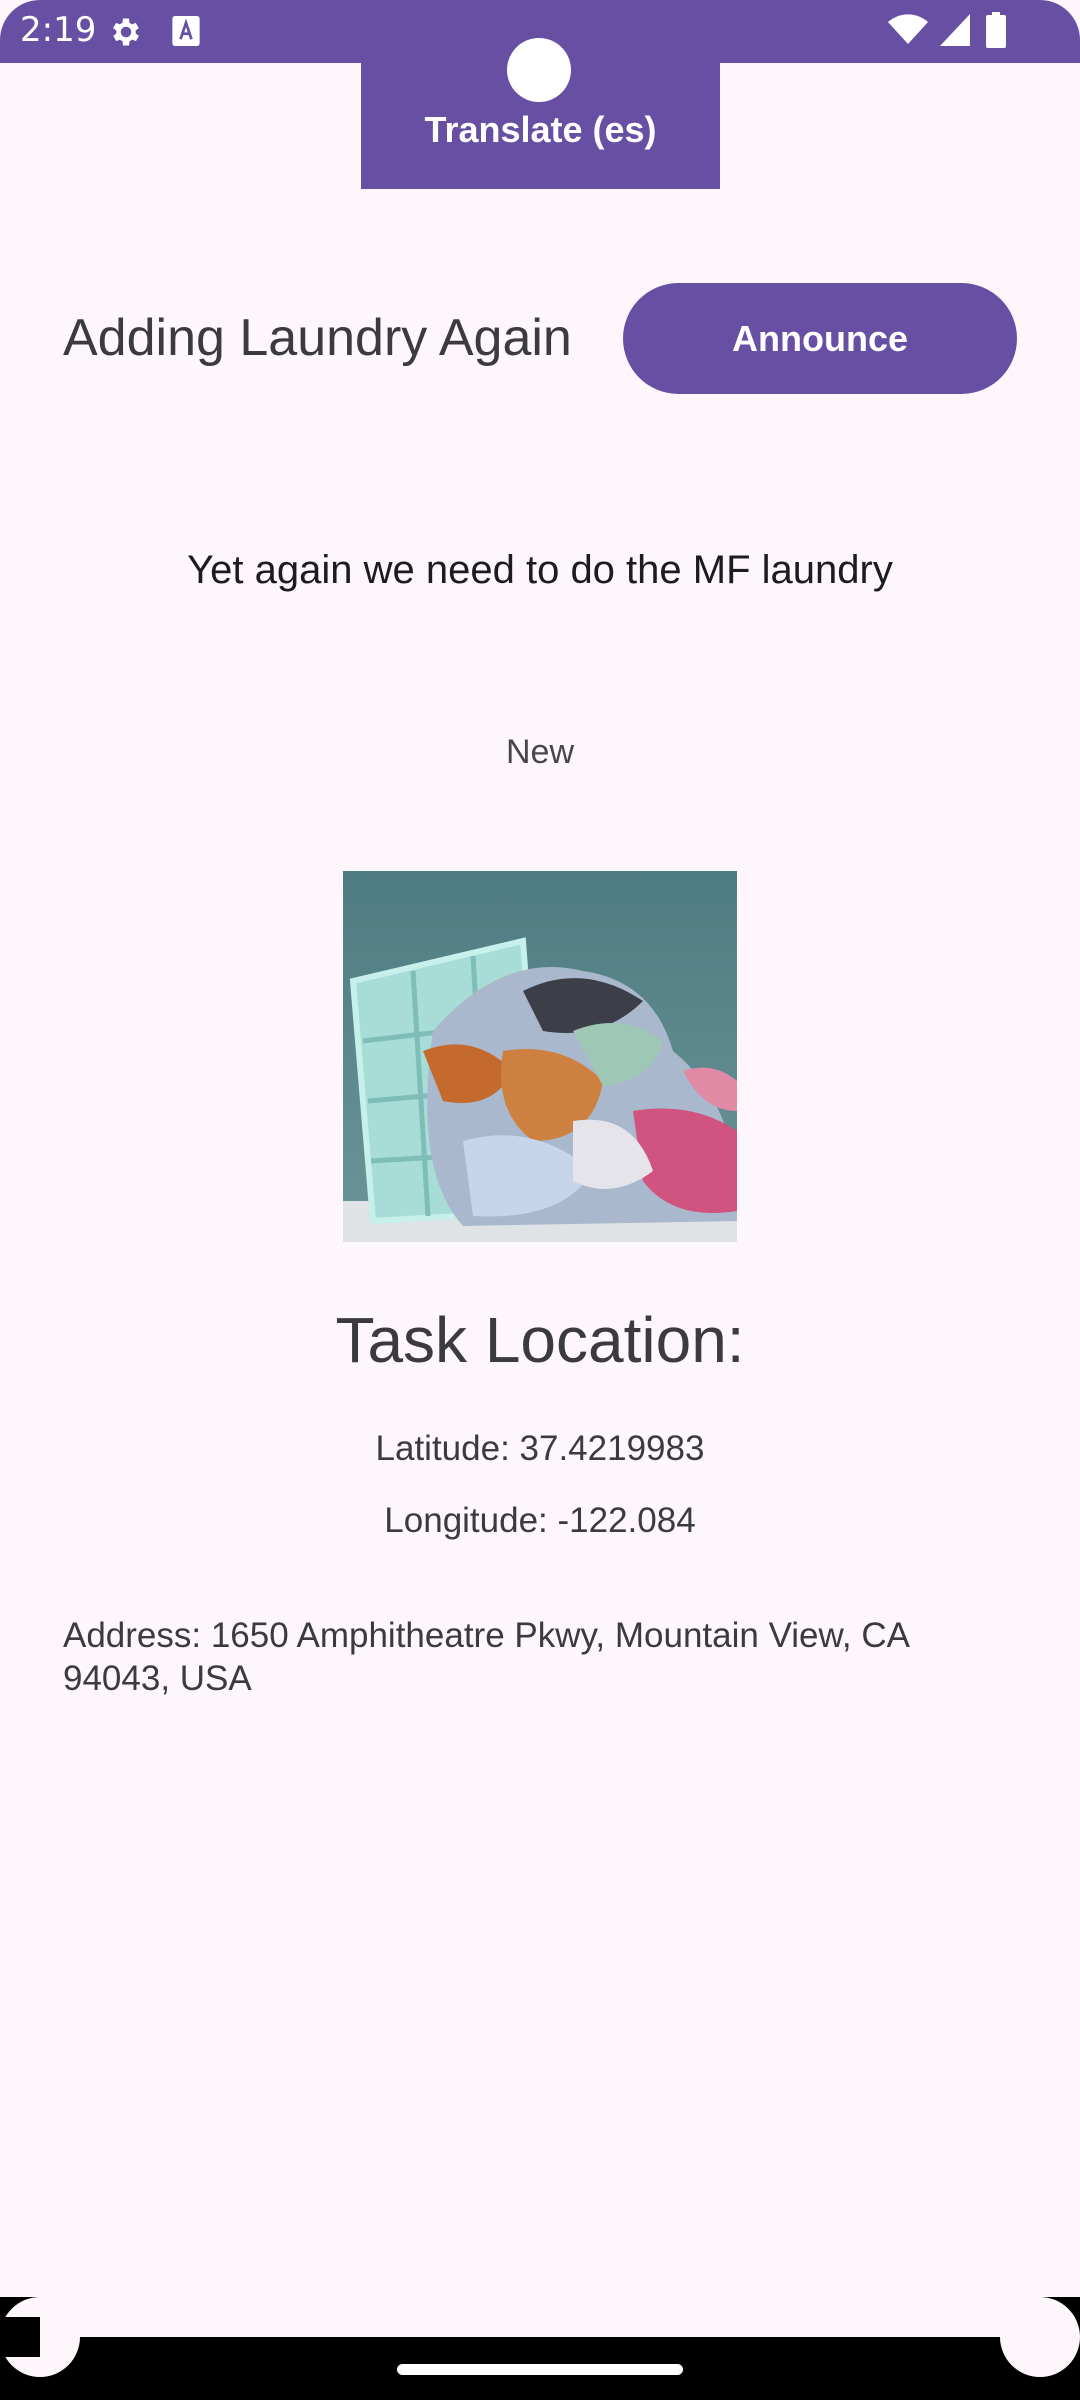  What do you see at coordinates (908, 29) in the screenshot?
I see `wifi-icon` at bounding box center [908, 29].